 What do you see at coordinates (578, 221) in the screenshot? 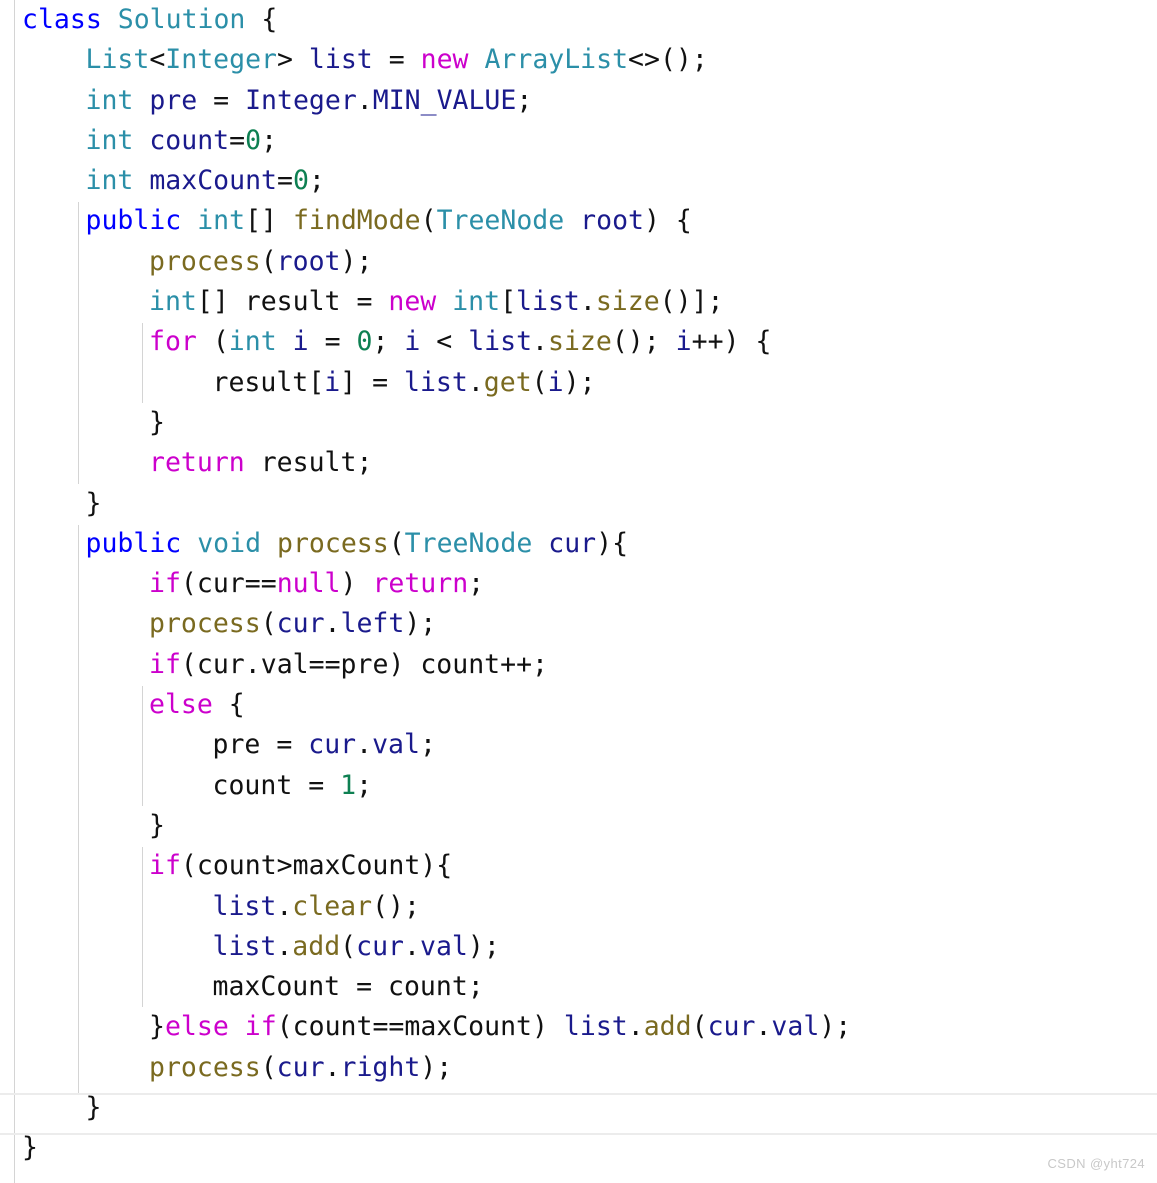
I see `code-line: public int[] findMode(TreeNode root) {` at bounding box center [578, 221].